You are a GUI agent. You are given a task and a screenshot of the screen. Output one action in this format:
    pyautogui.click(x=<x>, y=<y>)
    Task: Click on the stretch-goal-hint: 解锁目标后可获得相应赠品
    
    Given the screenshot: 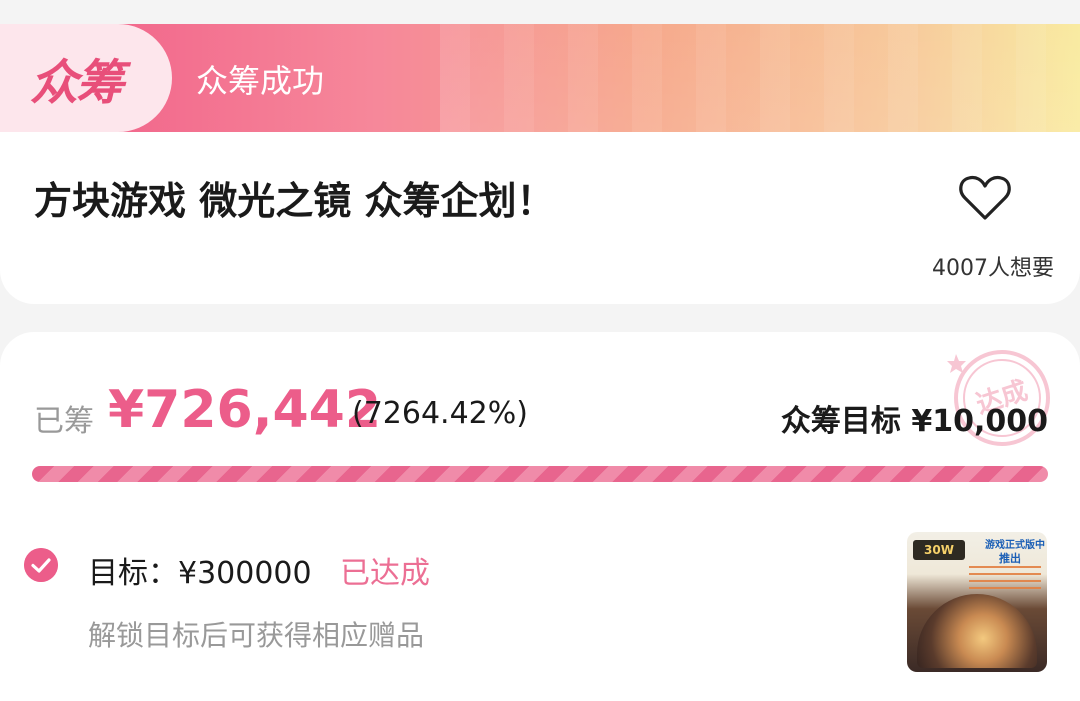 What is the action you would take?
    pyautogui.click(x=256, y=635)
    